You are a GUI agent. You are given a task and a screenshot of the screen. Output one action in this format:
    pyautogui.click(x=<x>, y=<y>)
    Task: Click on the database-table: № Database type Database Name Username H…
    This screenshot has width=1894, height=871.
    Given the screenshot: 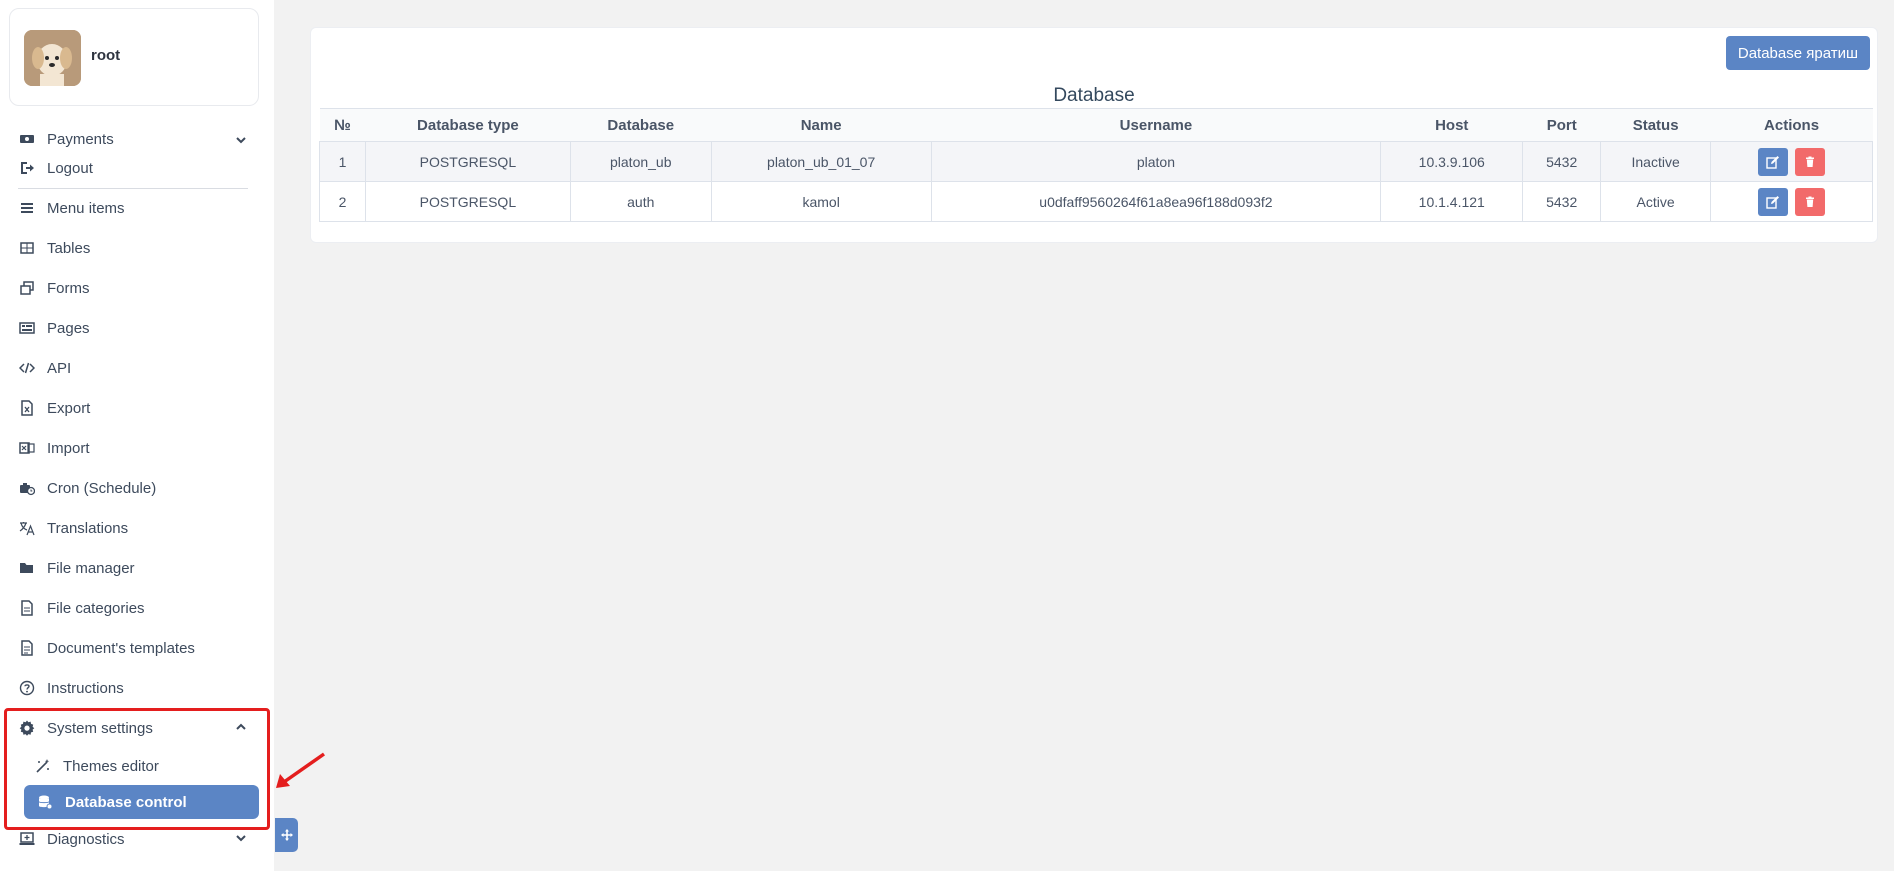 What is the action you would take?
    pyautogui.click(x=1096, y=165)
    